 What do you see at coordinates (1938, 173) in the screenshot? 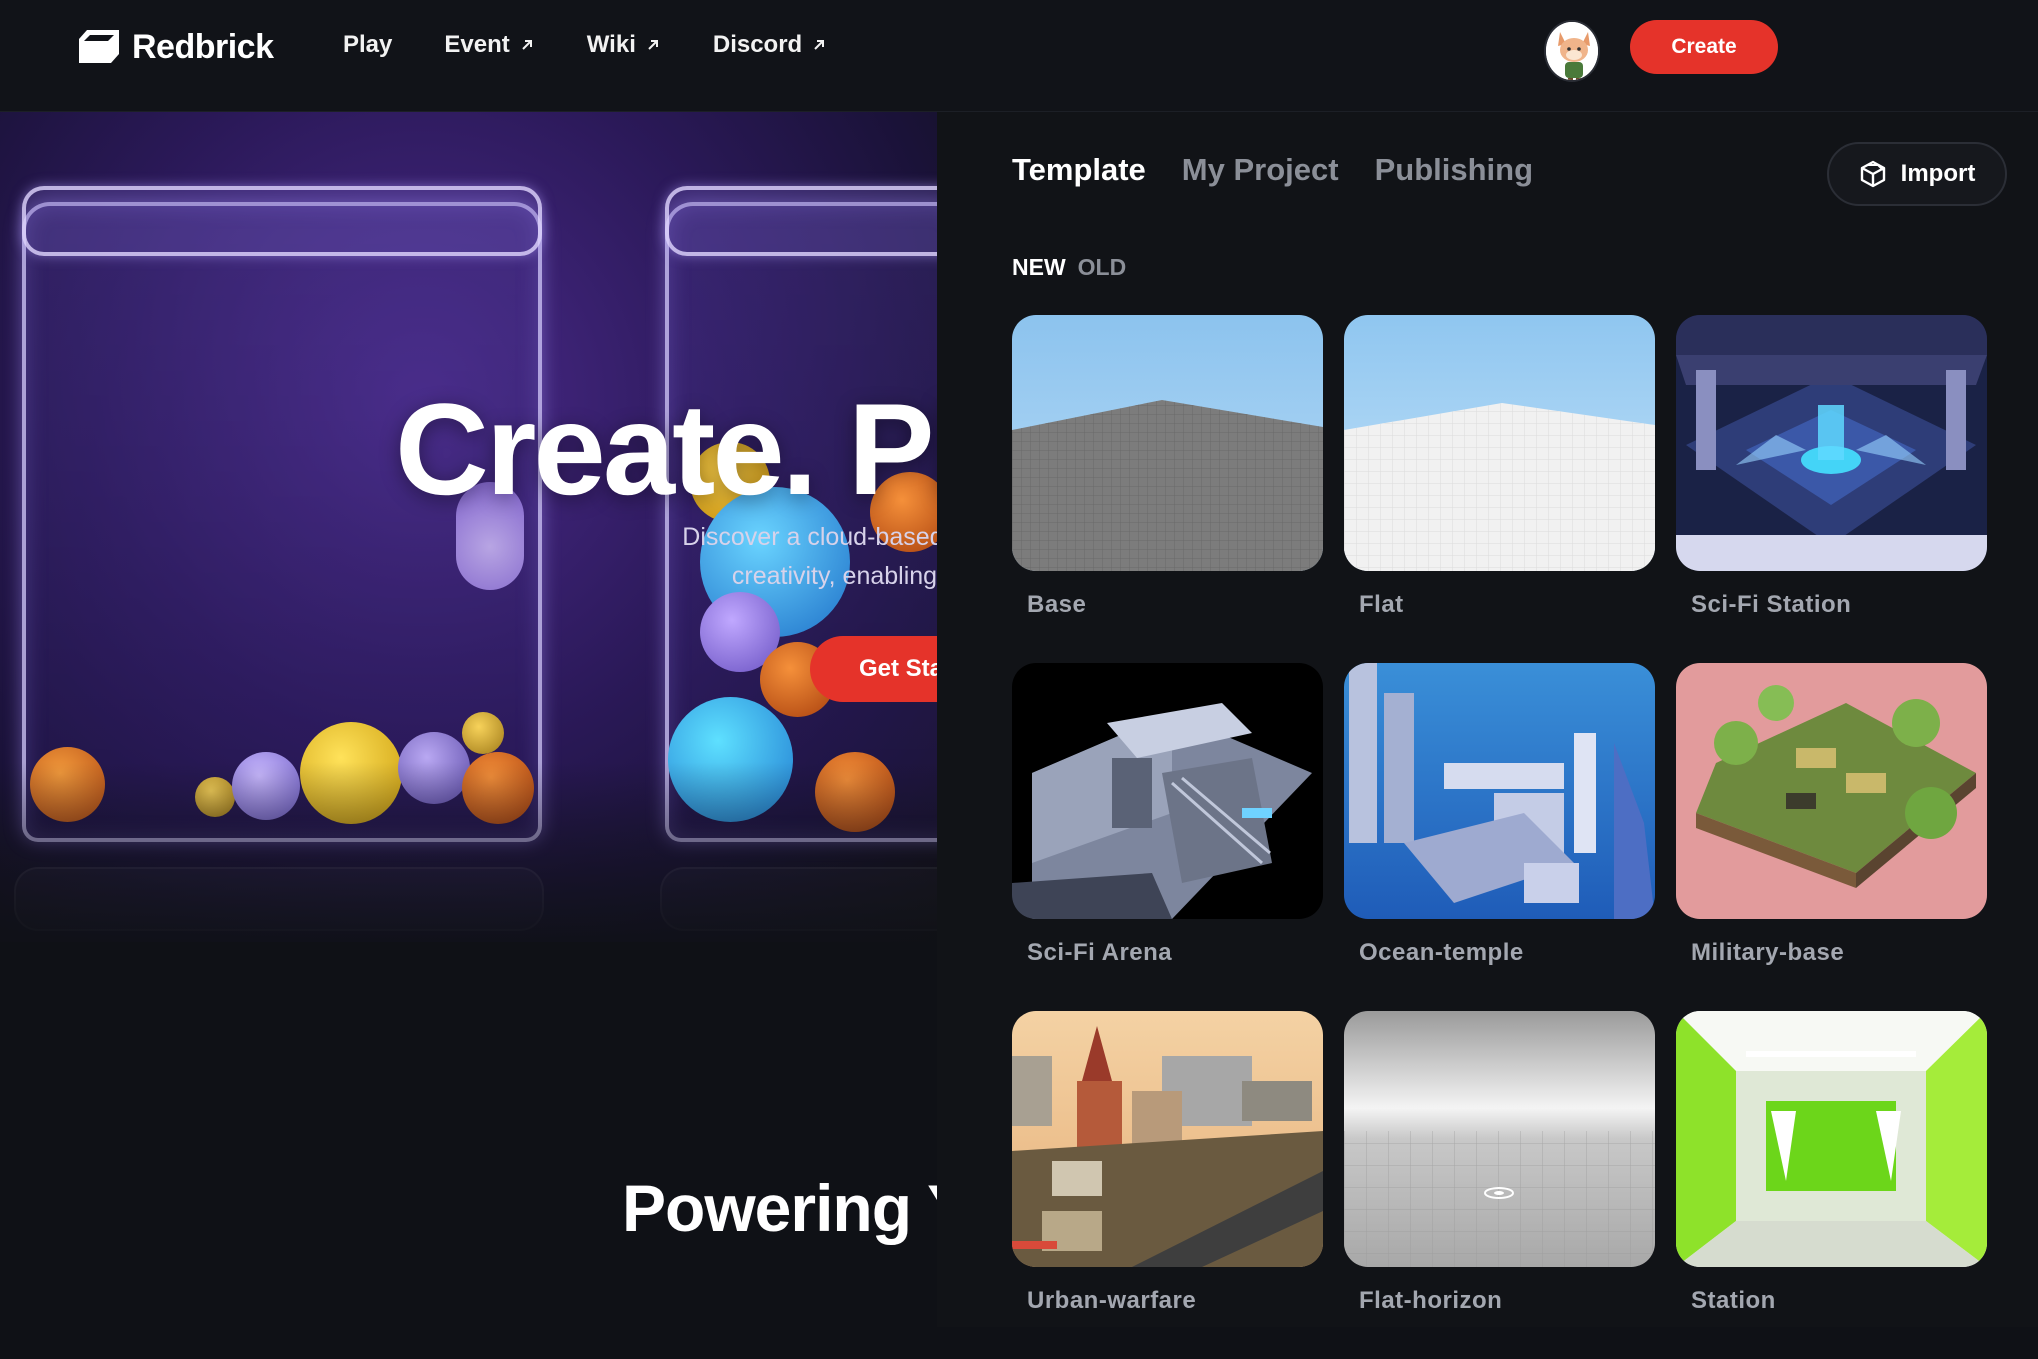
I see `import-label: Import` at bounding box center [1938, 173].